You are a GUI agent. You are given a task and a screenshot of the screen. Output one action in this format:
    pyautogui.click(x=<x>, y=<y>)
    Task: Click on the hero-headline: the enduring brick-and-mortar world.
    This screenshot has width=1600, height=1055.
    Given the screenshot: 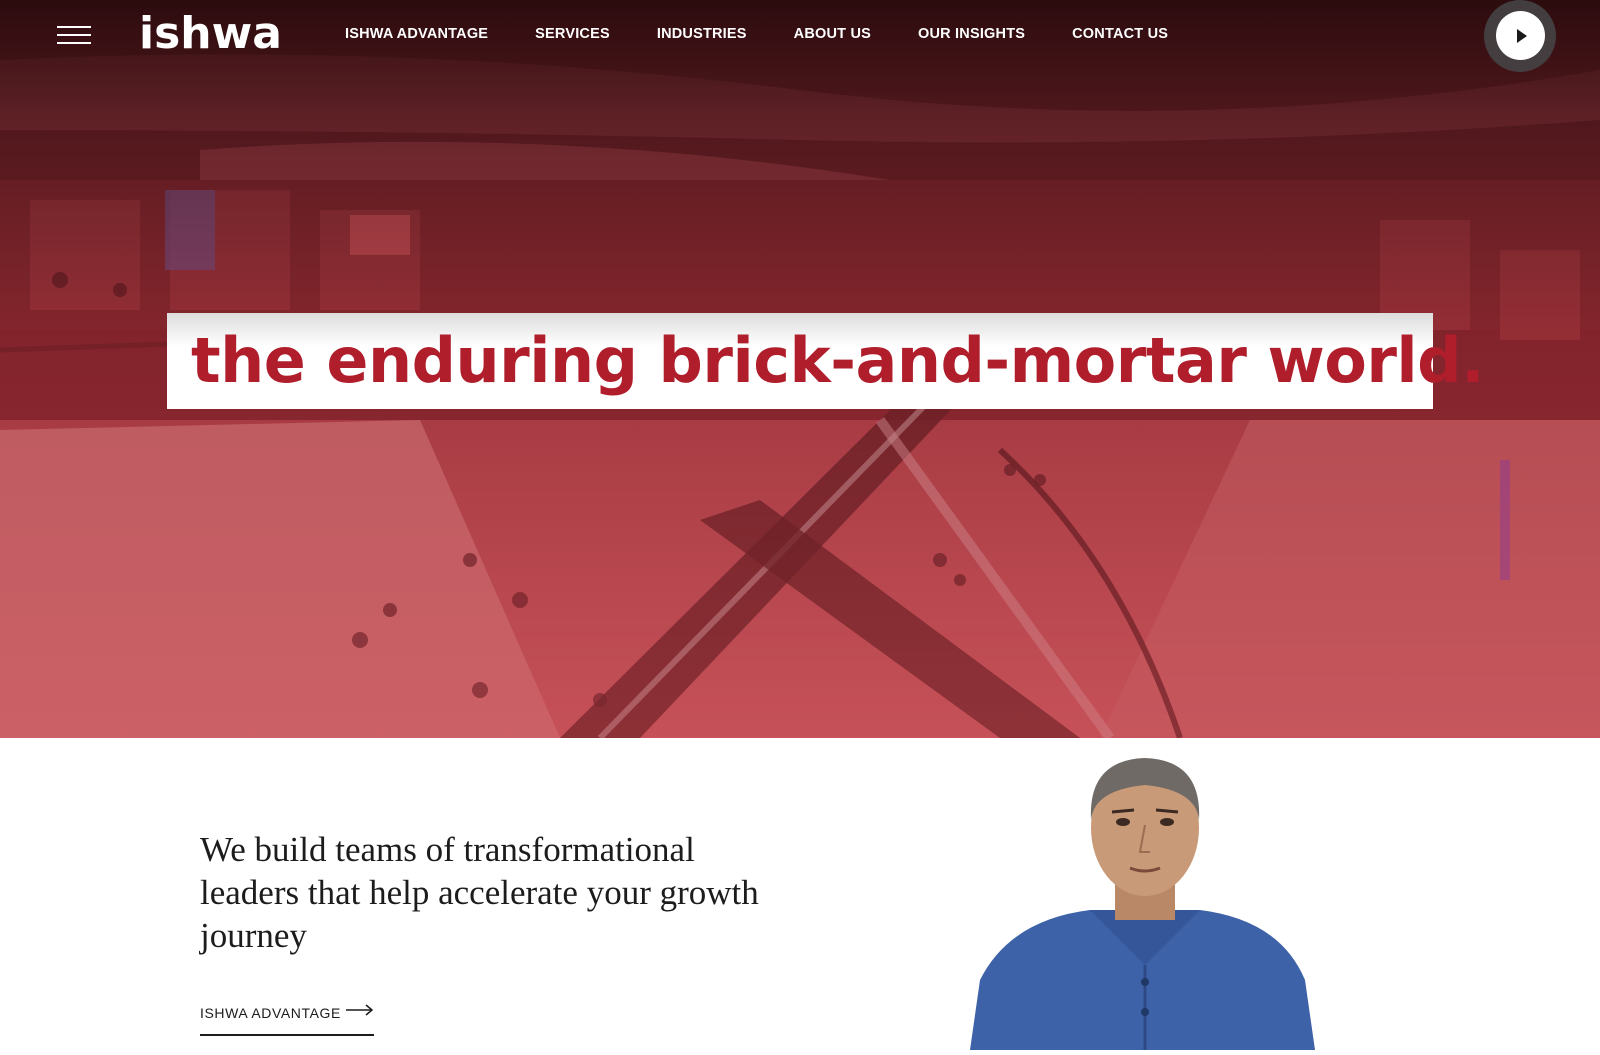 What is the action you would take?
    pyautogui.click(x=838, y=360)
    